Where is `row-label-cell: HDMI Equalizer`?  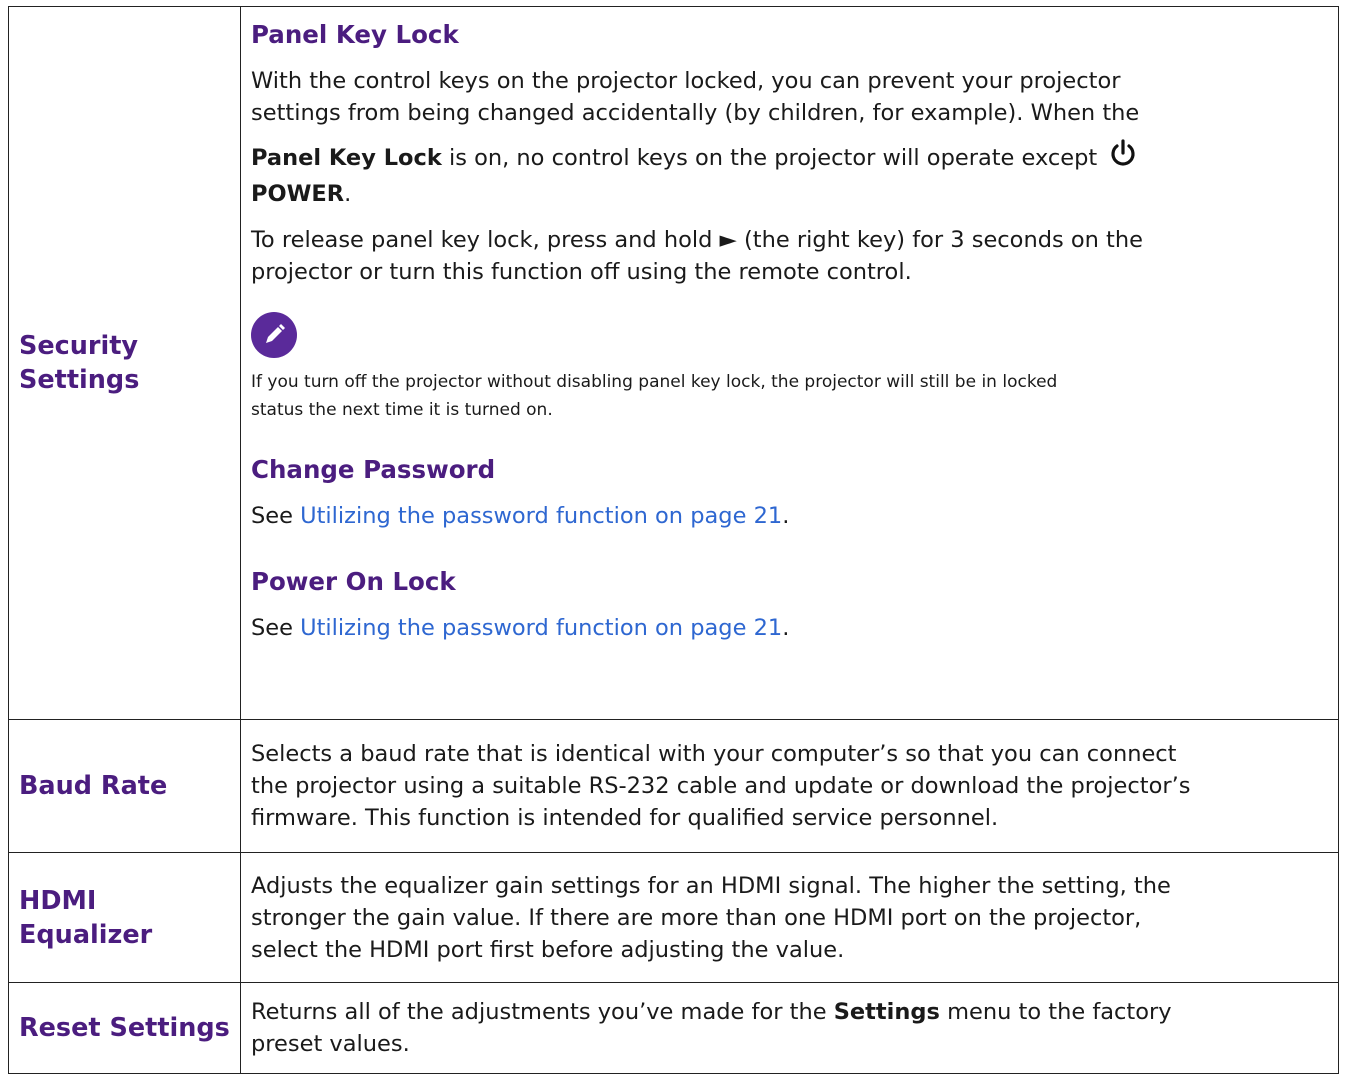
row-label-cell: HDMI Equalizer is located at coordinates (124, 917).